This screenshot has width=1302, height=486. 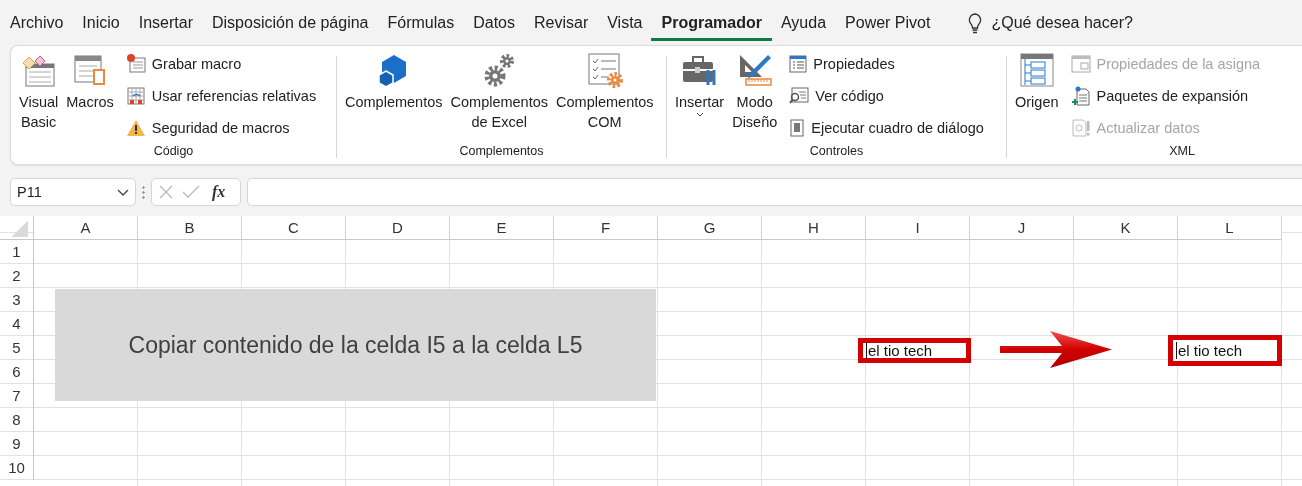 I want to click on menu-tab: Revisar, so click(x=561, y=22).